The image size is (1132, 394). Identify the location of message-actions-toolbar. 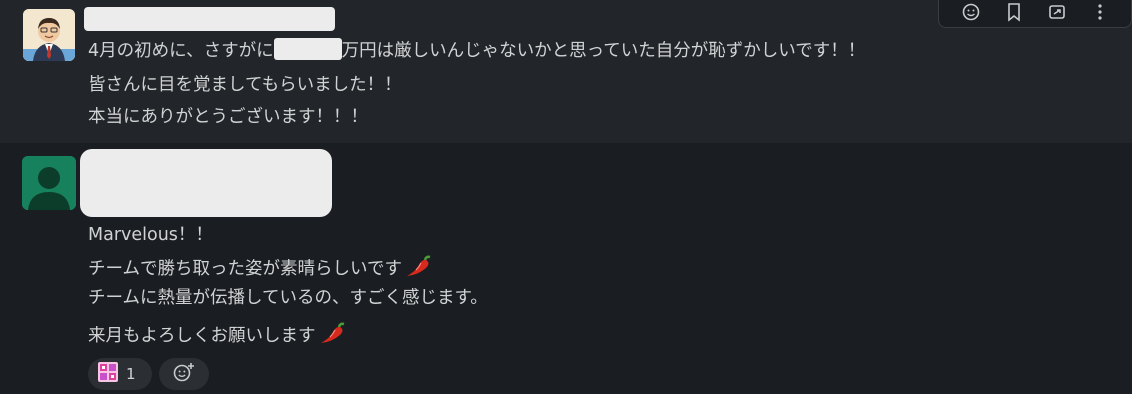
(1035, 14).